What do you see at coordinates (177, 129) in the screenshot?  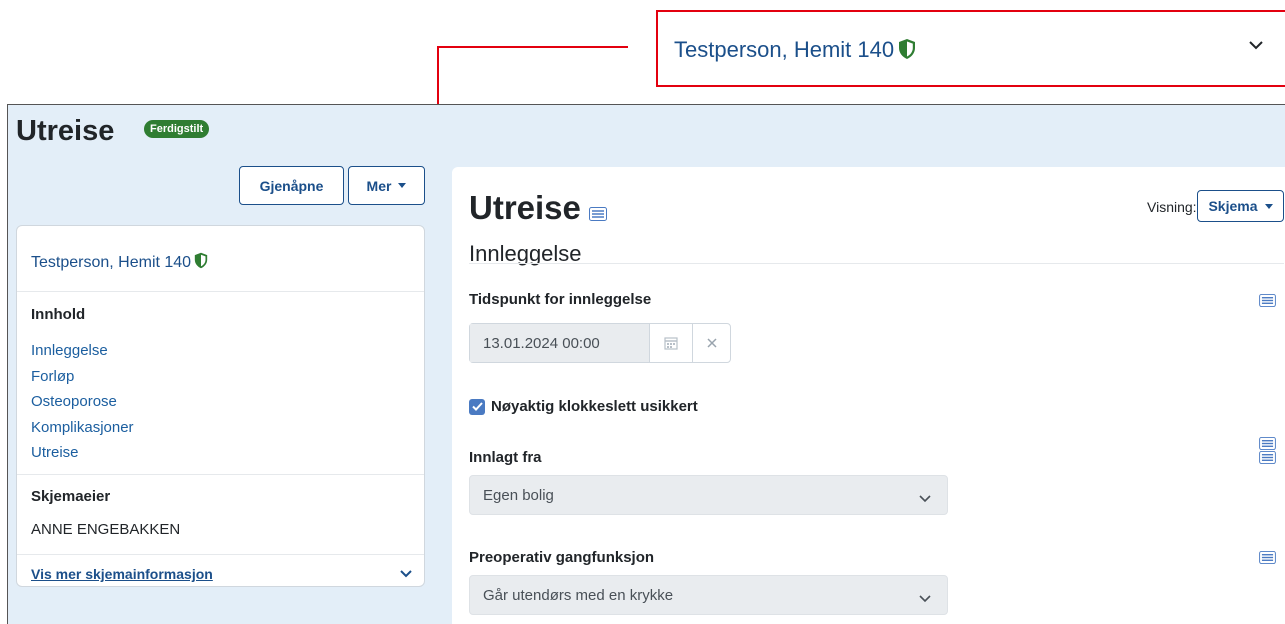 I see `status-badge: Ferdigstilt` at bounding box center [177, 129].